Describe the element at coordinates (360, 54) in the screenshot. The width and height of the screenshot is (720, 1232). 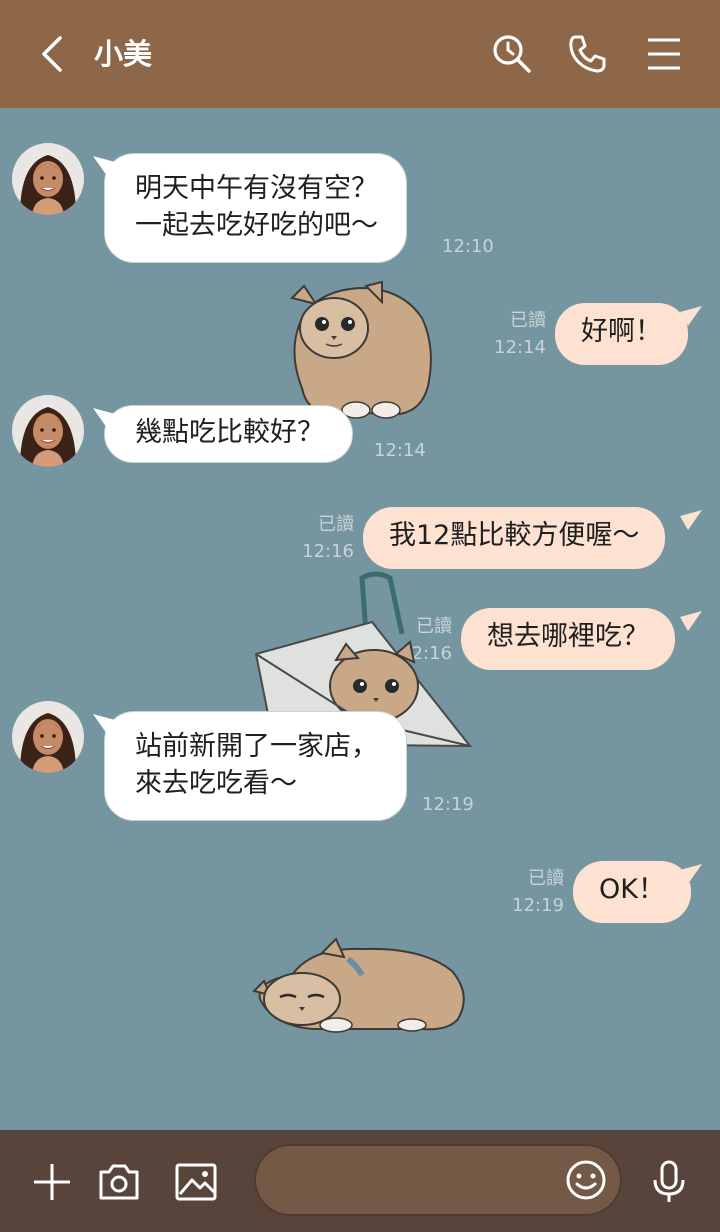
I see `chat-header: 小美` at that location.